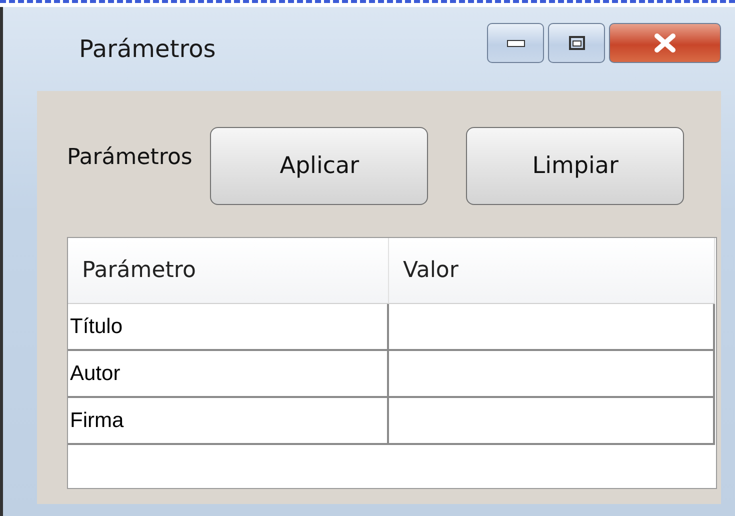  Describe the element at coordinates (129, 157) in the screenshot. I see `parameters-label: Parámetros` at that location.